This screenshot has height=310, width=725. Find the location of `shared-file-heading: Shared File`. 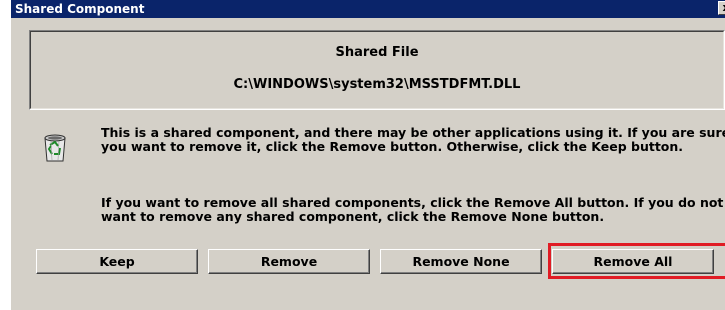

shared-file-heading: Shared File is located at coordinates (377, 52).